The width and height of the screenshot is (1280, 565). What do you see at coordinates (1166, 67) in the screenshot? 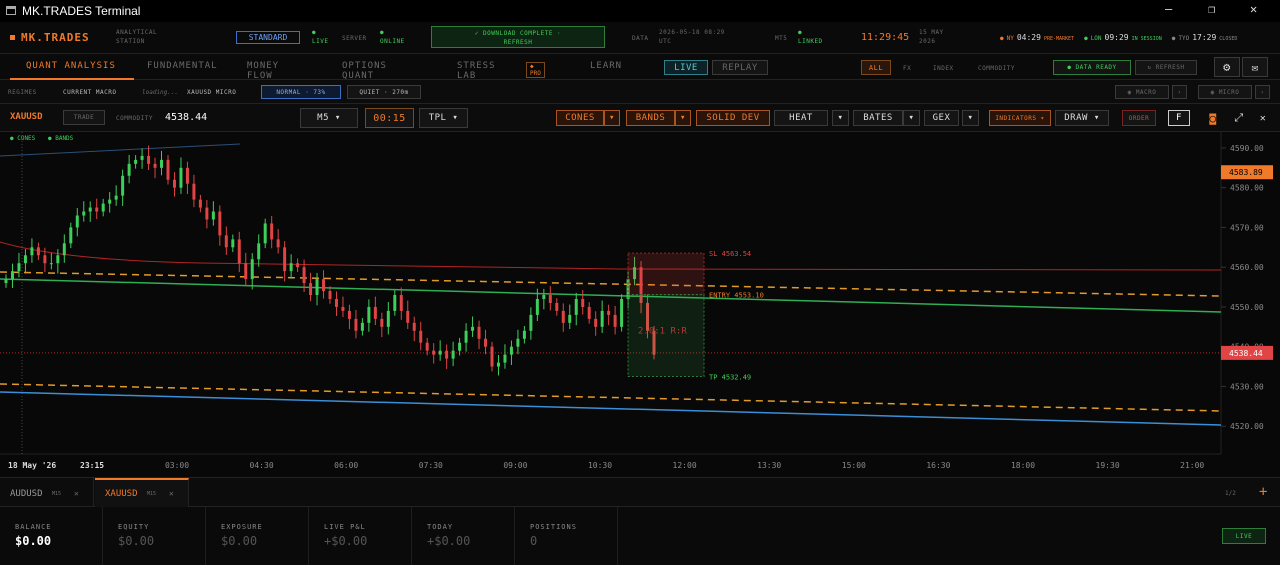
I see `refresh-button: ↻ REFRESH` at bounding box center [1166, 67].